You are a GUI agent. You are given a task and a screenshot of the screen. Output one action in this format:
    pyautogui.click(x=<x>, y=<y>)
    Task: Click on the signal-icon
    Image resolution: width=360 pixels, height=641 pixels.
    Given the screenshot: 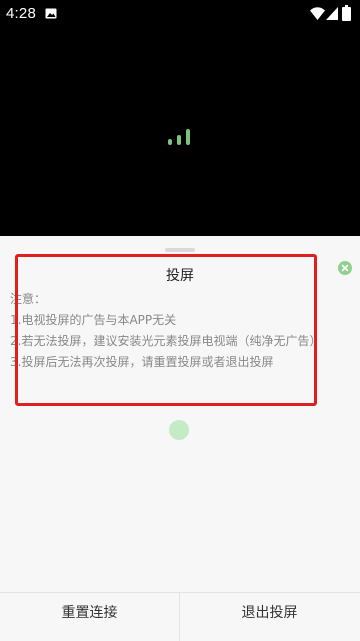 What is the action you would take?
    pyautogui.click(x=332, y=13)
    